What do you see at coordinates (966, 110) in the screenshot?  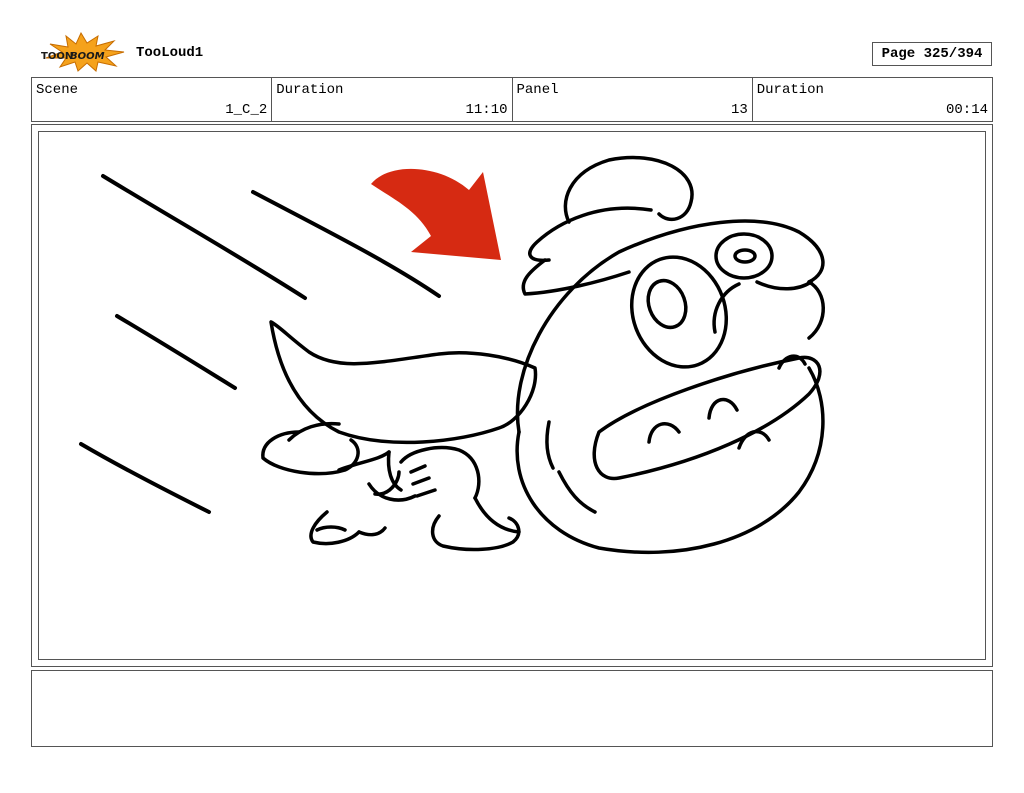 I see `panel-duration-value: 00:14` at bounding box center [966, 110].